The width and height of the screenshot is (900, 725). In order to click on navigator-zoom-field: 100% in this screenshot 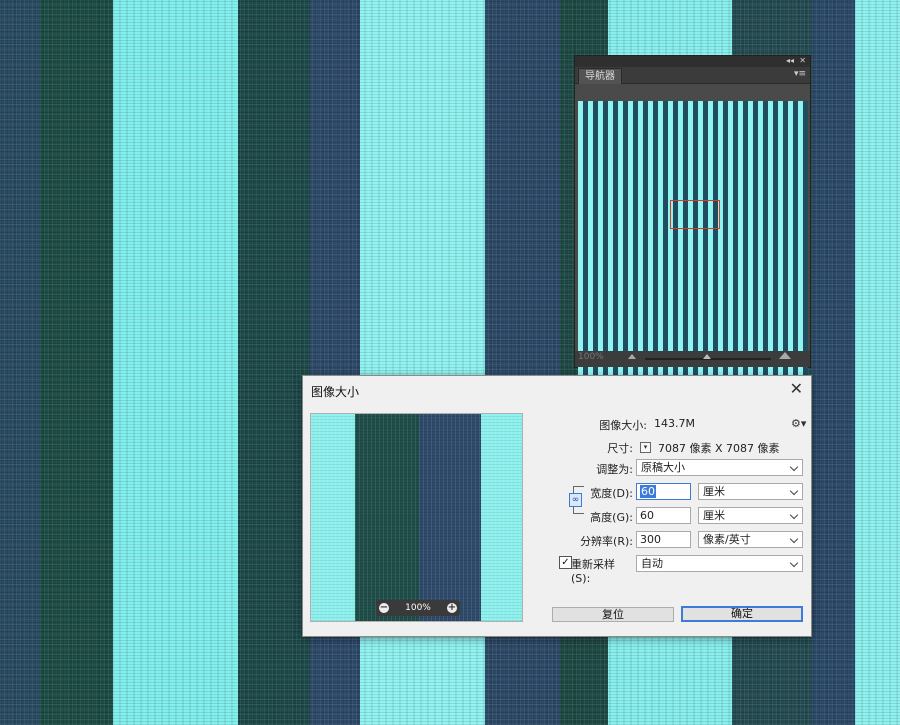, I will do `click(591, 357)`.